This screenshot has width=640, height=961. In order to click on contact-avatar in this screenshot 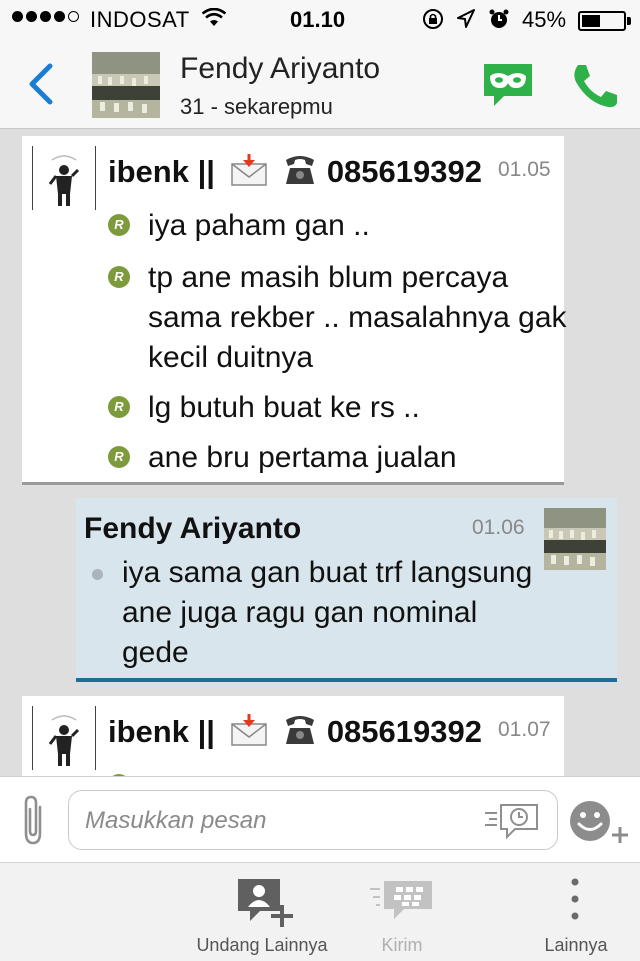, I will do `click(126, 85)`.